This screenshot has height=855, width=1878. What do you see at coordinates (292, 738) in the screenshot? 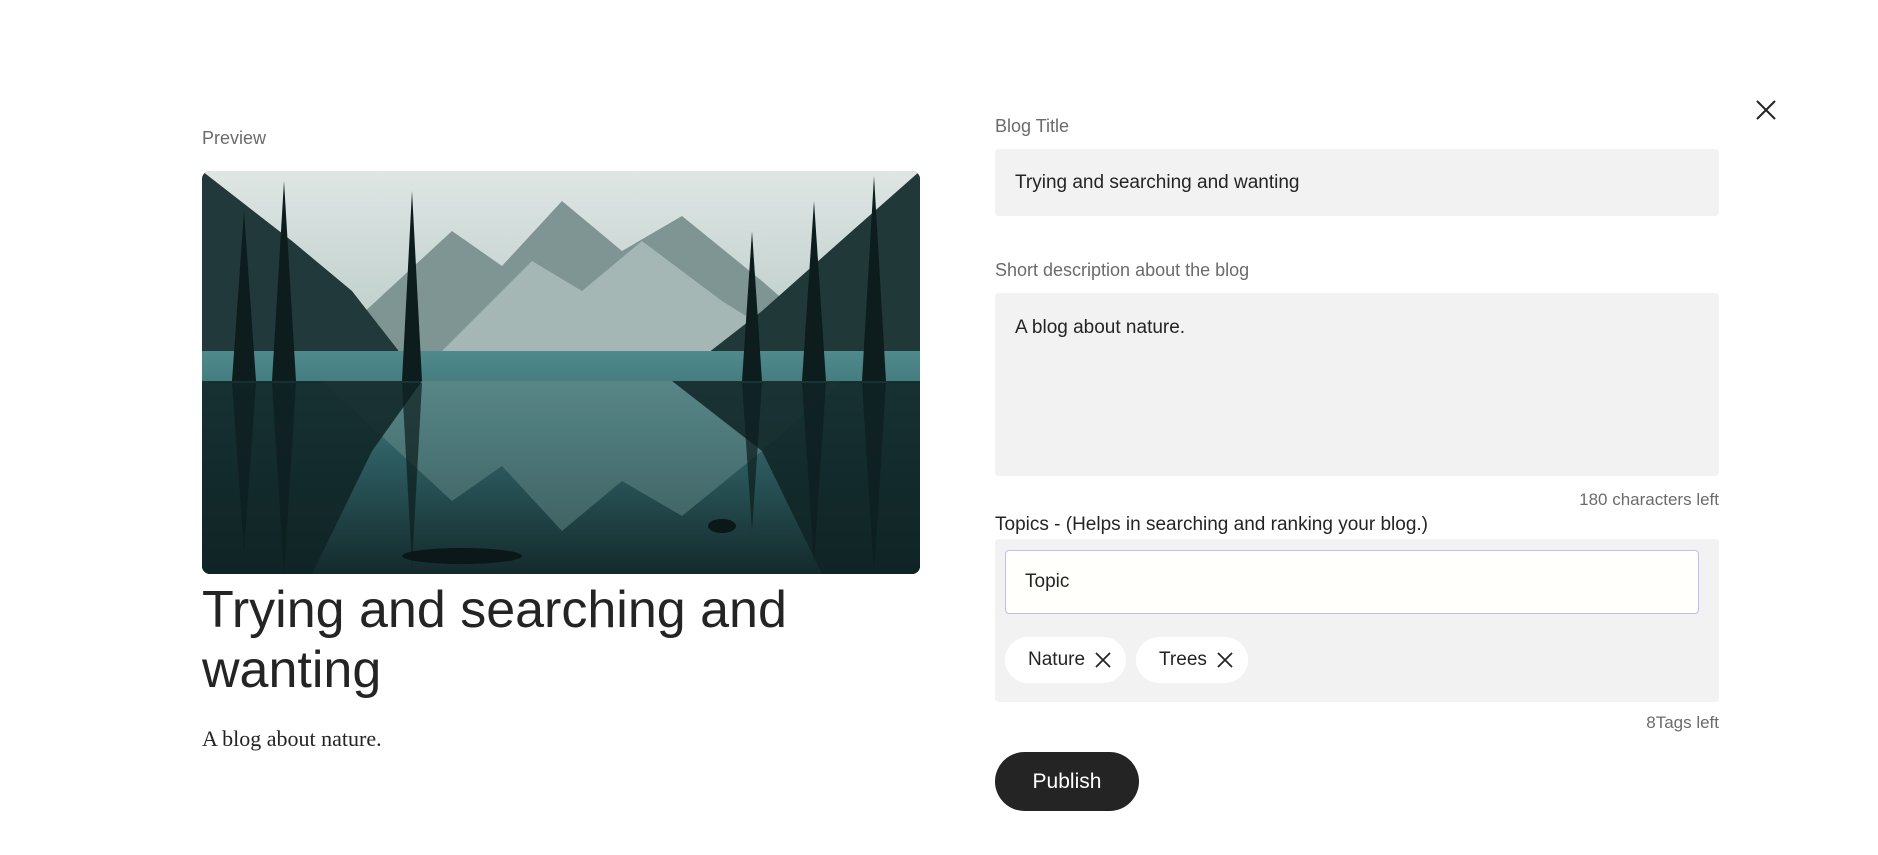
I see `preview-description: A blog about nature.` at bounding box center [292, 738].